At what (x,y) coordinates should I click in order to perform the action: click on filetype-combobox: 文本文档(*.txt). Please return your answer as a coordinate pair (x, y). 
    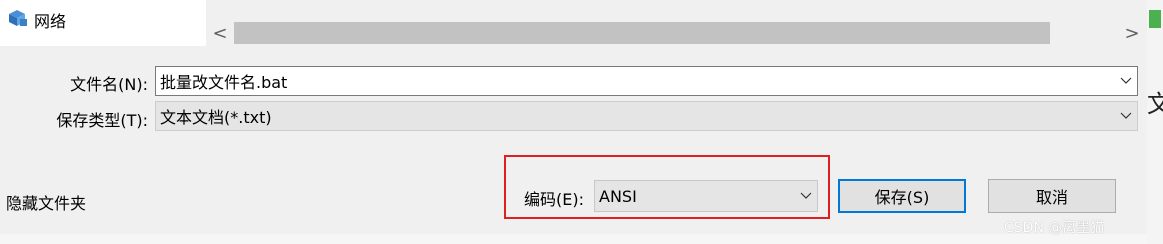
    Looking at the image, I should click on (646, 116).